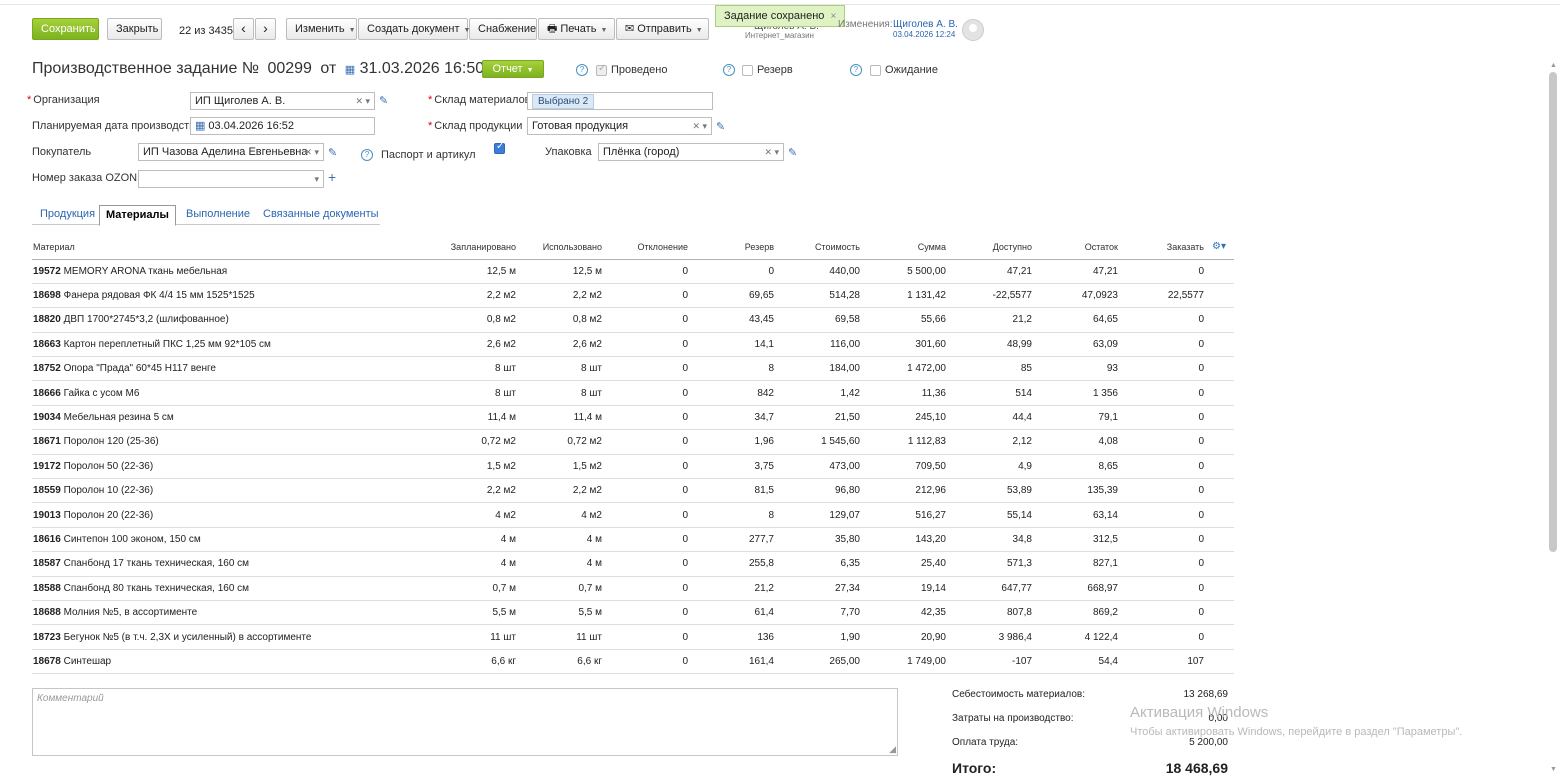 The height and width of the screenshot is (778, 1560). Describe the element at coordinates (282, 126) in the screenshot. I see `plan-date-field: ▦ 03.04.2026 16:52` at that location.